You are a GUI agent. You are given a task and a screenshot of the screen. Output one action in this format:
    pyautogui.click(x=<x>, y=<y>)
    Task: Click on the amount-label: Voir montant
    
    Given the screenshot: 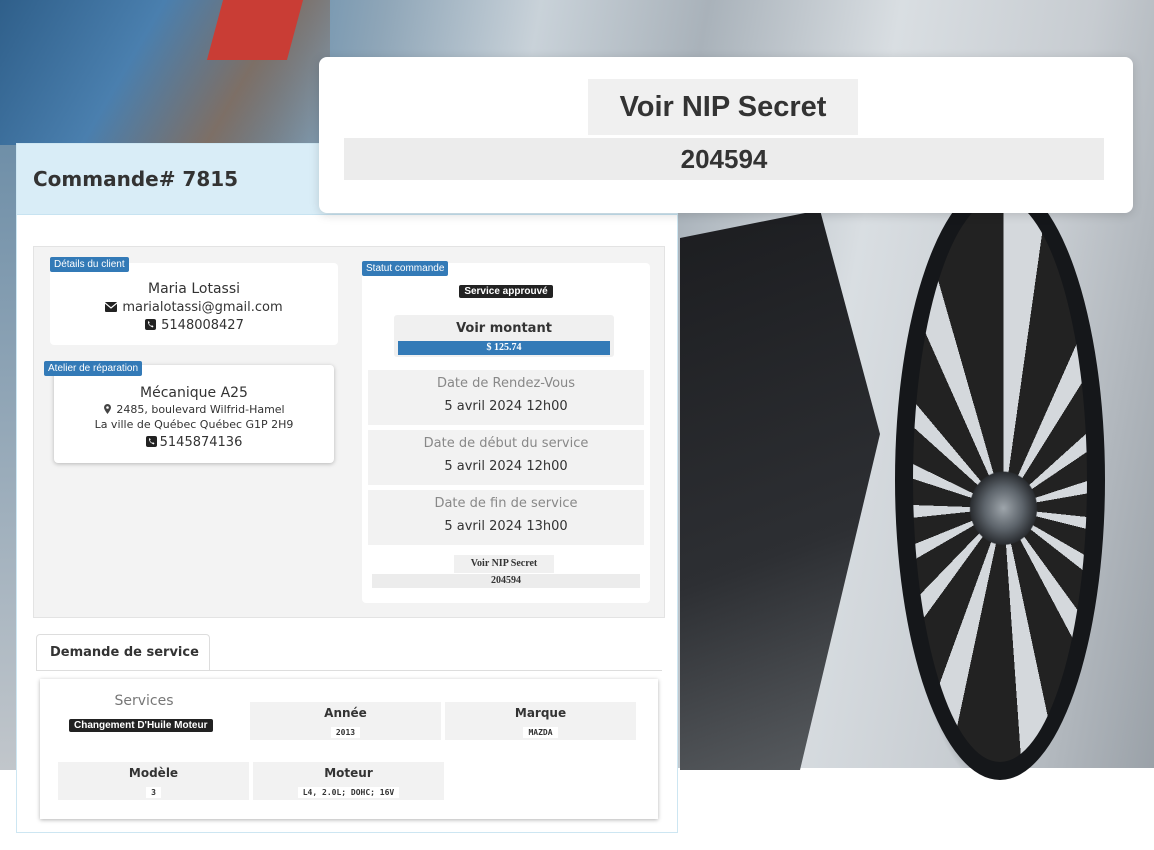 What is the action you would take?
    pyautogui.click(x=504, y=328)
    